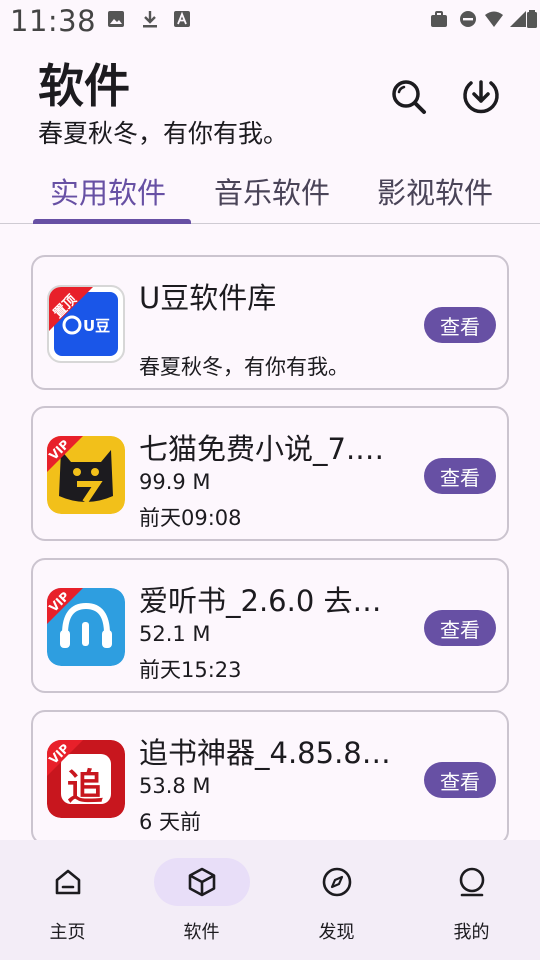  I want to click on page-title: 软件, so click(84, 86).